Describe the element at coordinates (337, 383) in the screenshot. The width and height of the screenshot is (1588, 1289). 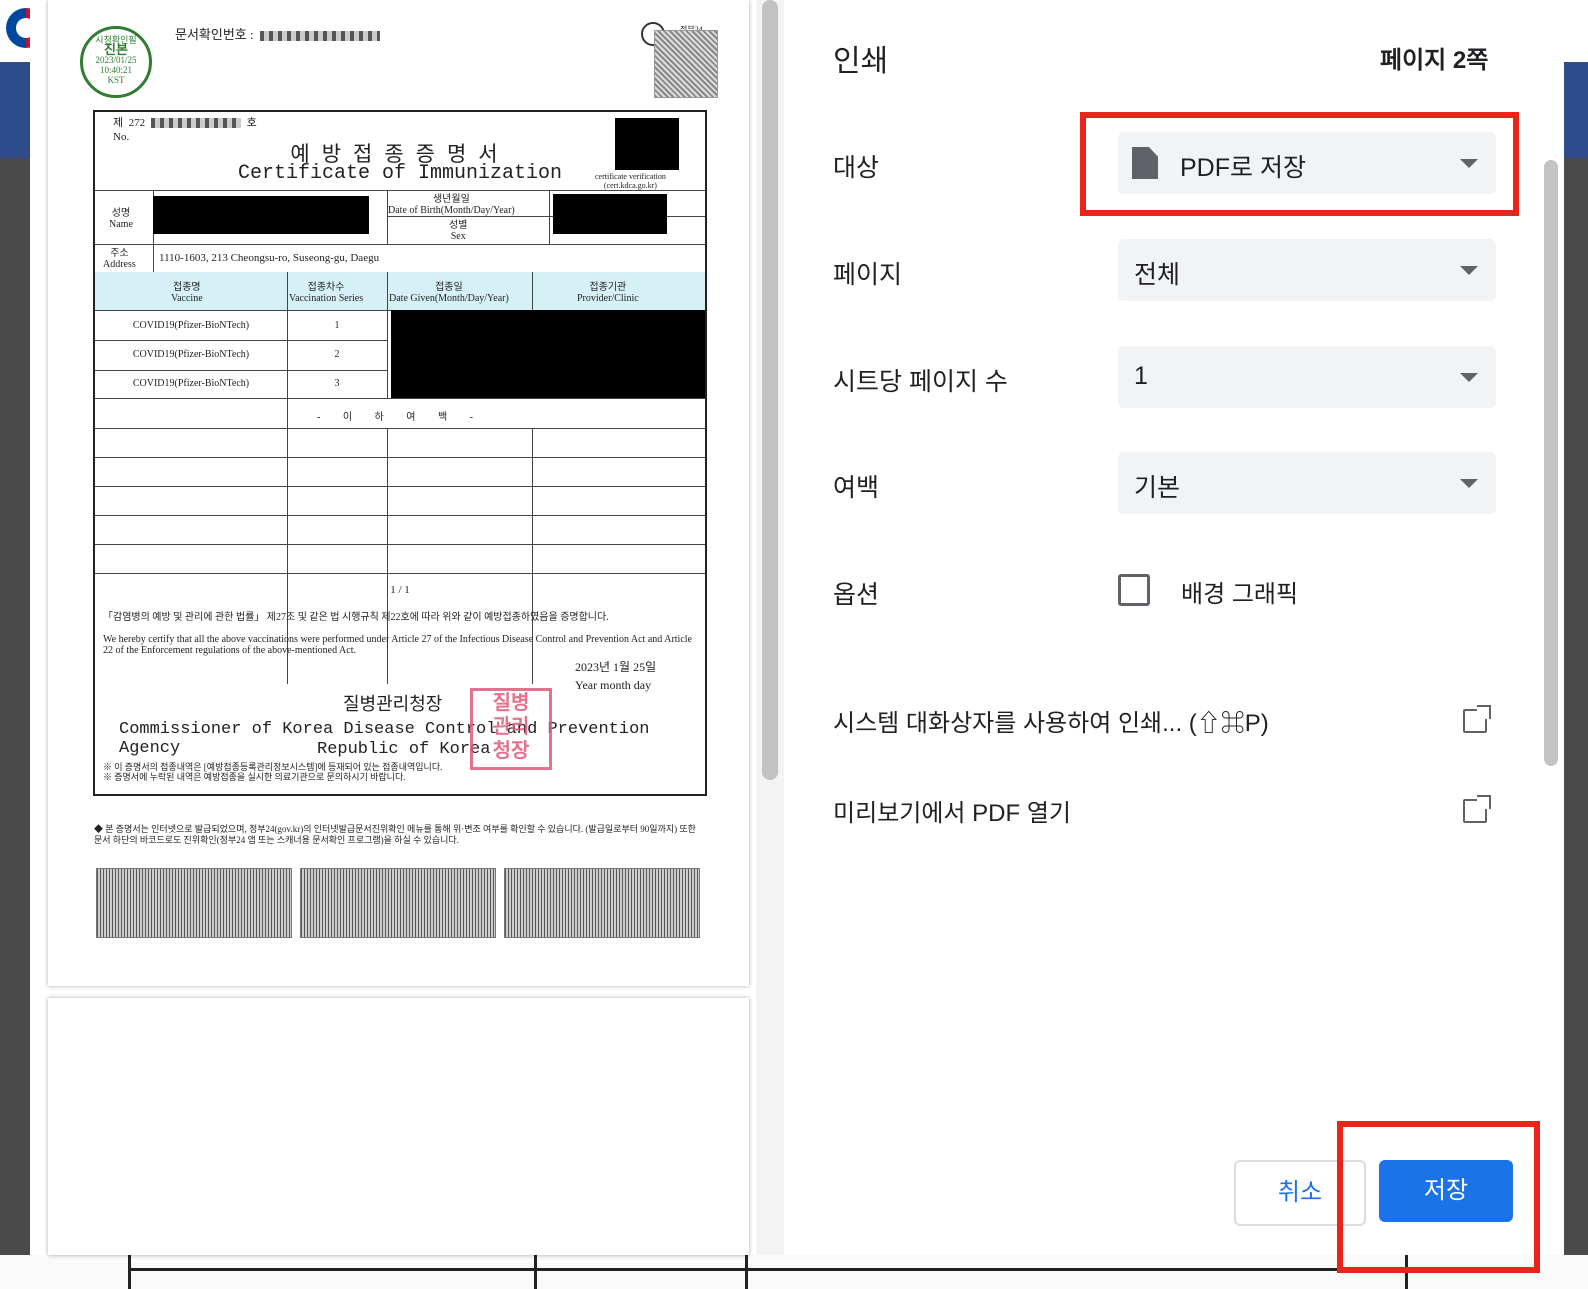
I see `series-row-3: 3` at that location.